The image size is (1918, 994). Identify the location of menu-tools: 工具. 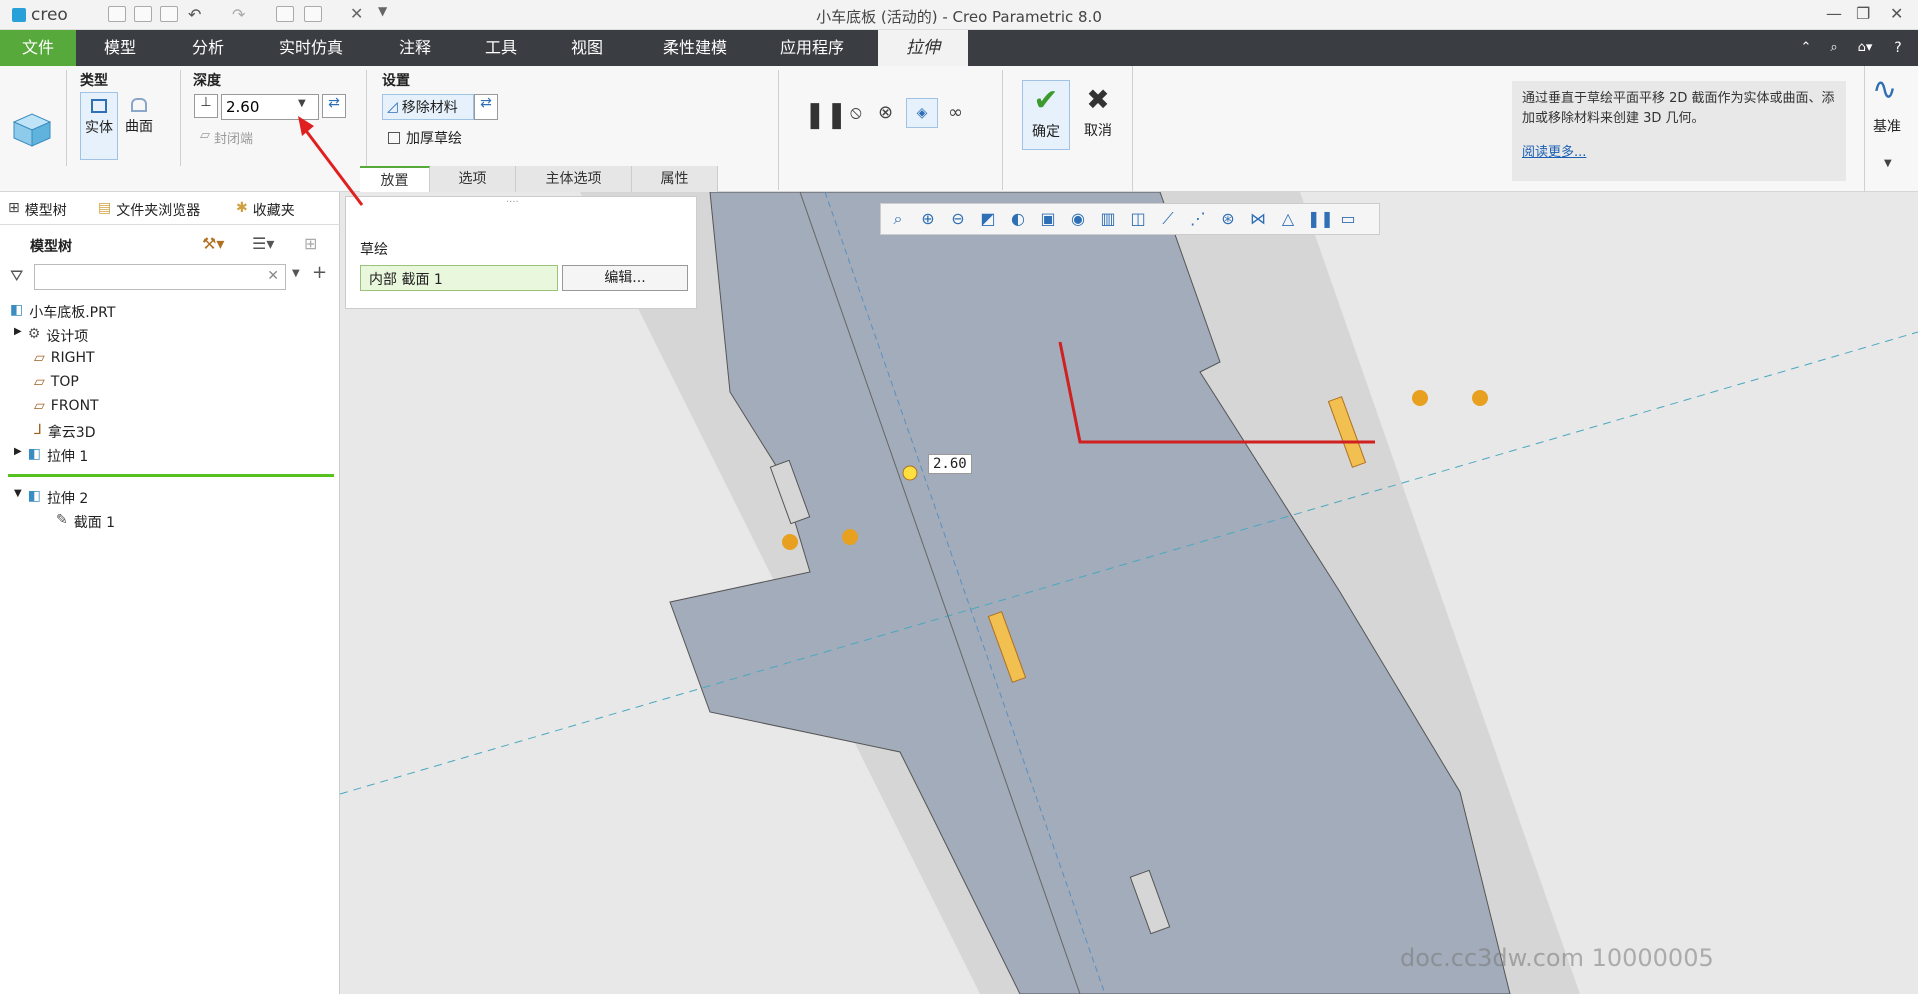
(501, 48).